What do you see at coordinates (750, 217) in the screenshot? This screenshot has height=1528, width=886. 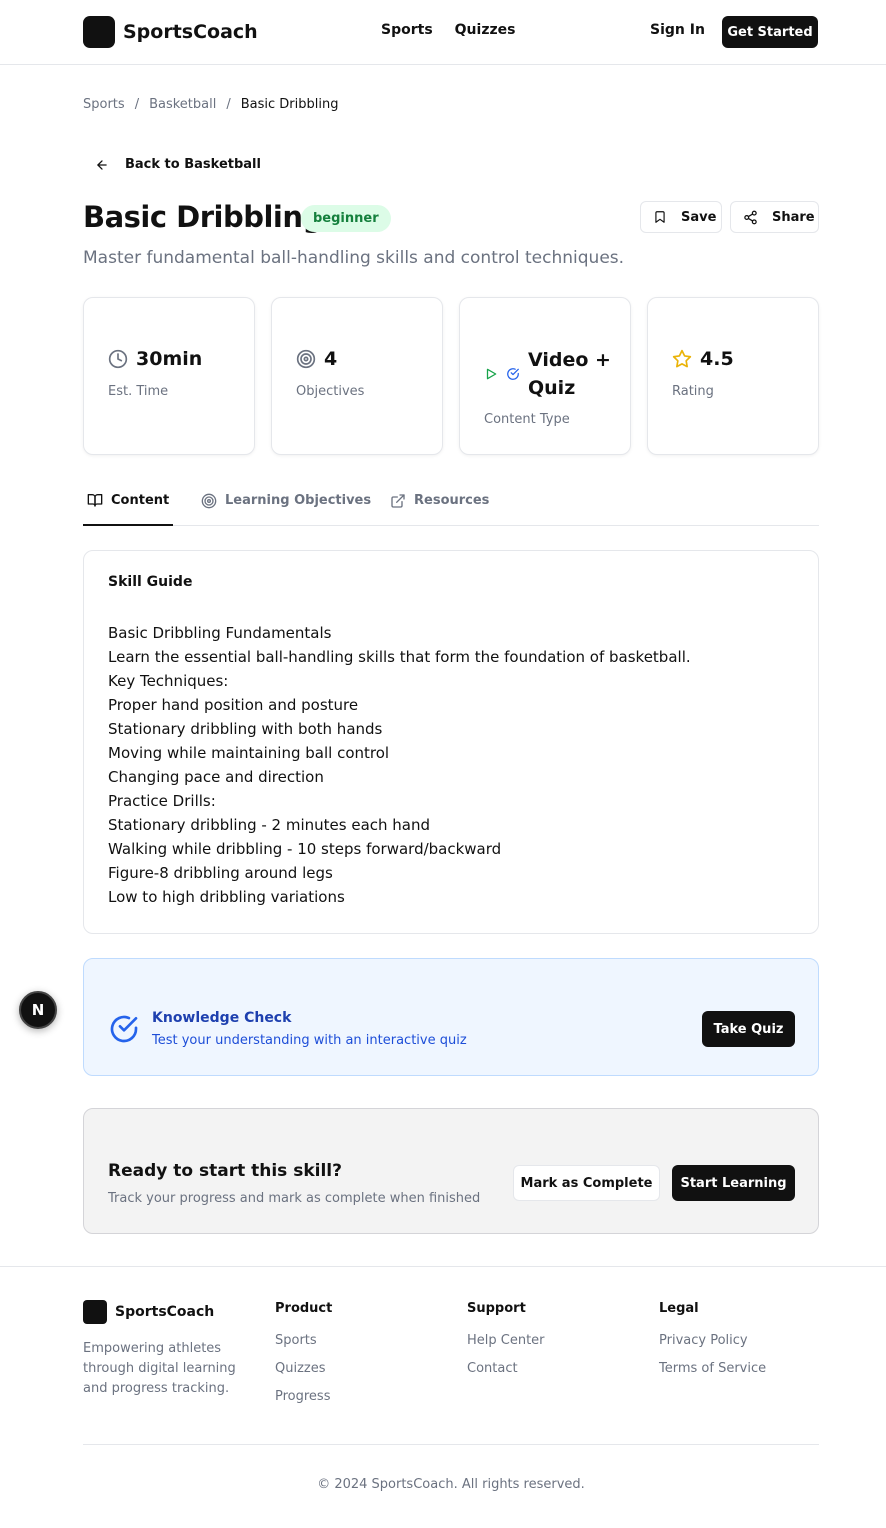 I see `share-icon` at bounding box center [750, 217].